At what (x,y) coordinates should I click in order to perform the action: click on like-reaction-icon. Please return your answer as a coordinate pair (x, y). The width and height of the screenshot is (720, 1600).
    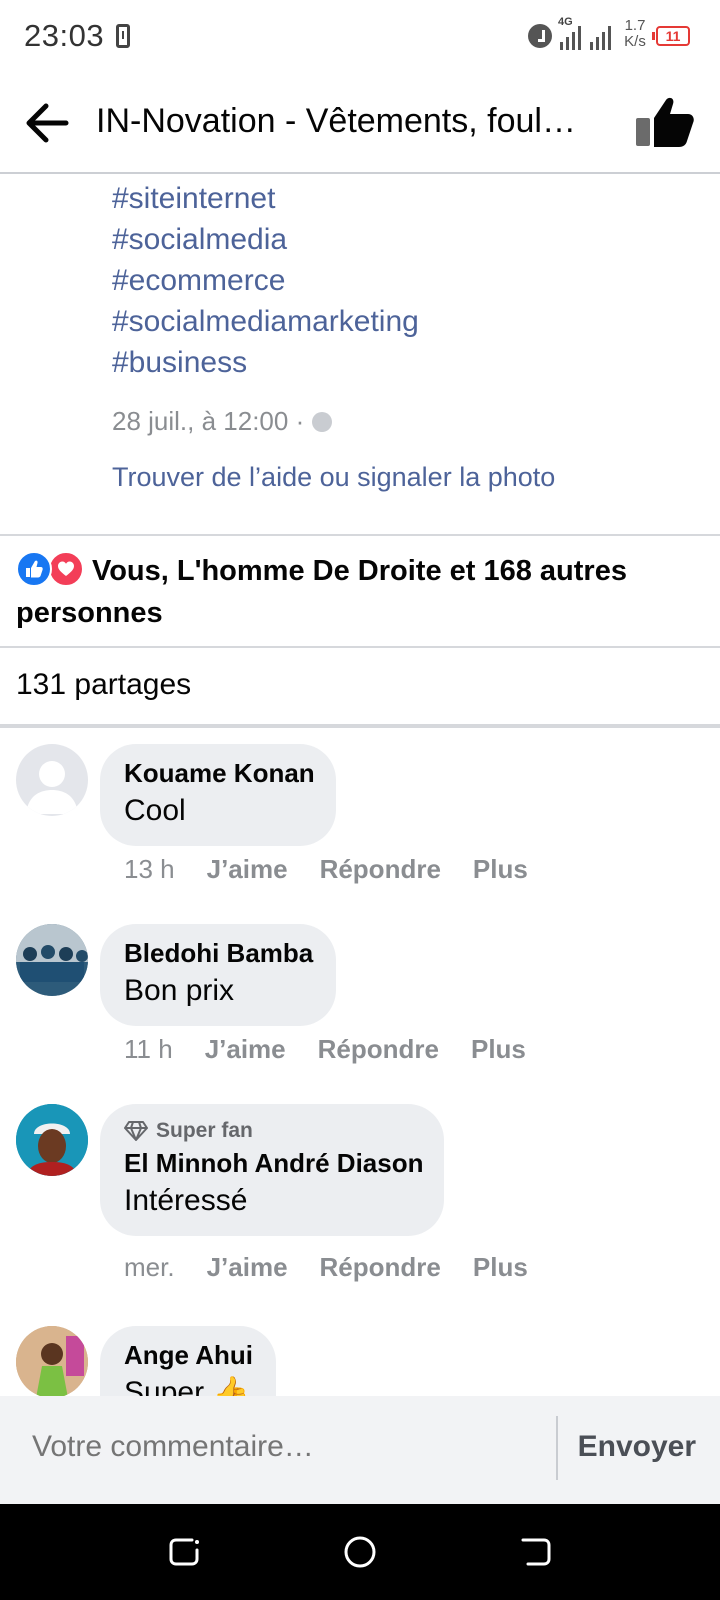
    Looking at the image, I should click on (34, 569).